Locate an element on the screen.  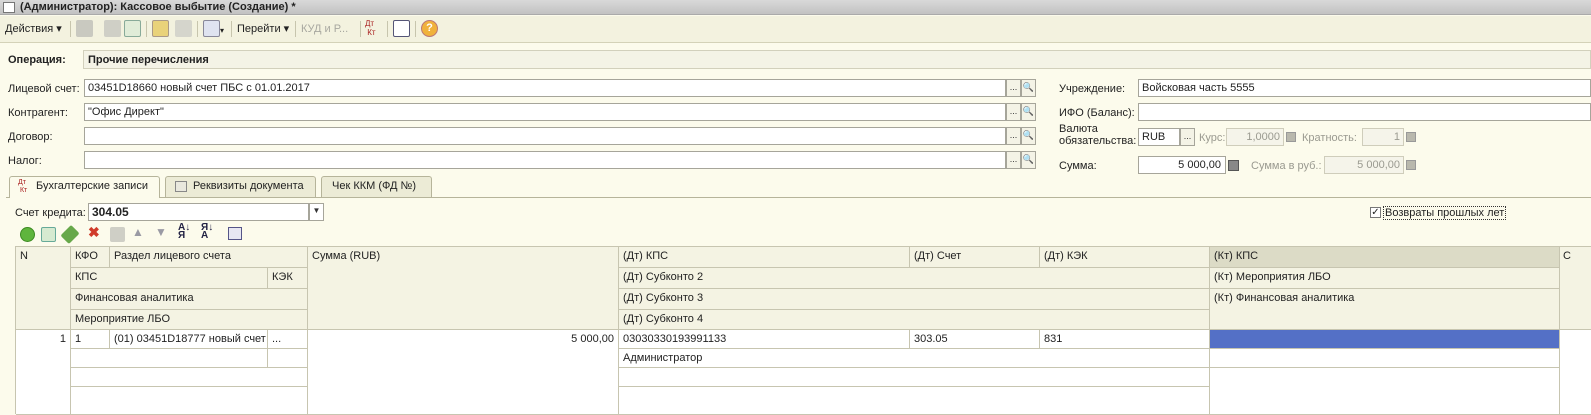
table-cell-dt-kek: 831 is located at coordinates (1125, 339).